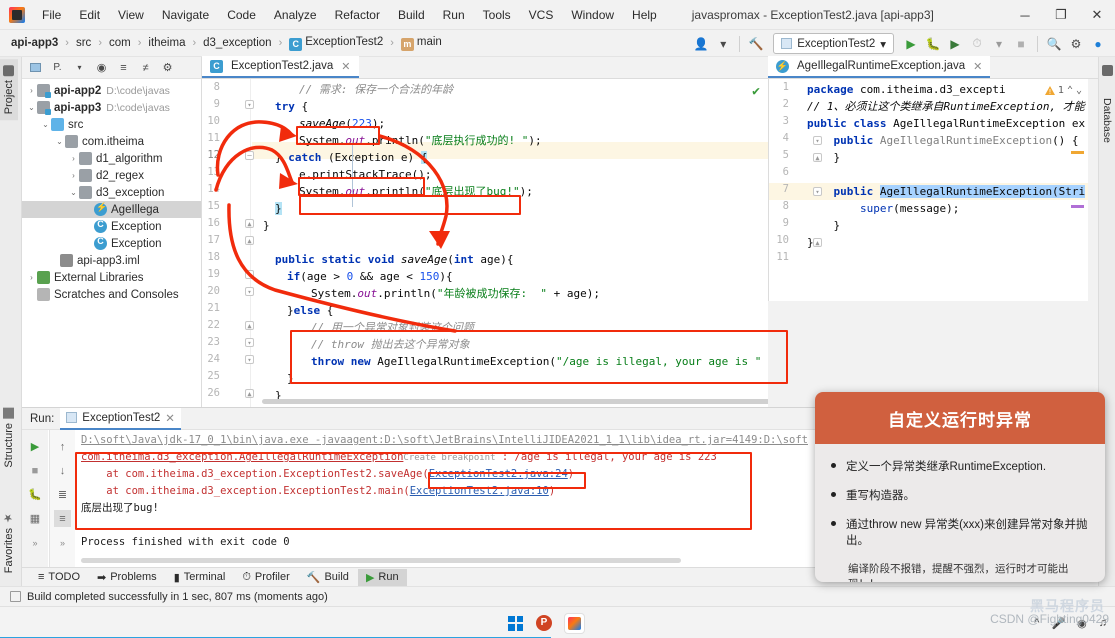 The height and width of the screenshot is (638, 1115). What do you see at coordinates (479, 491) in the screenshot?
I see `stack-frame-link: ExceptionTest2.java:10` at bounding box center [479, 491].